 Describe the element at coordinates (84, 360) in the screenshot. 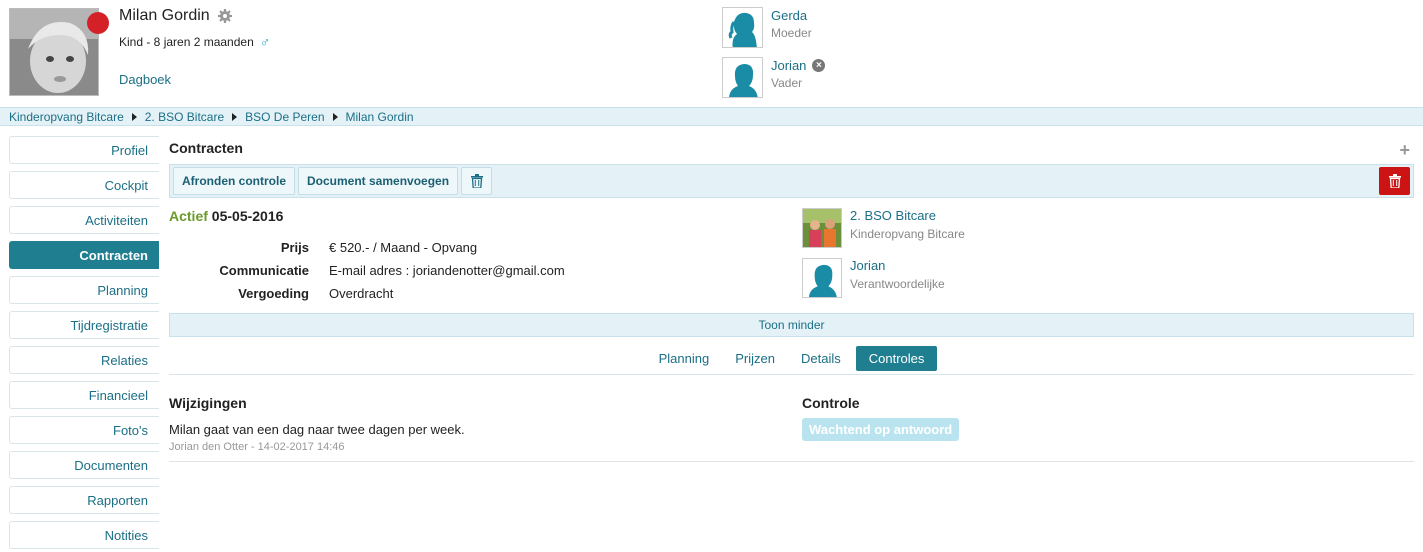

I see `sidebar-item-relaties: Relaties` at that location.